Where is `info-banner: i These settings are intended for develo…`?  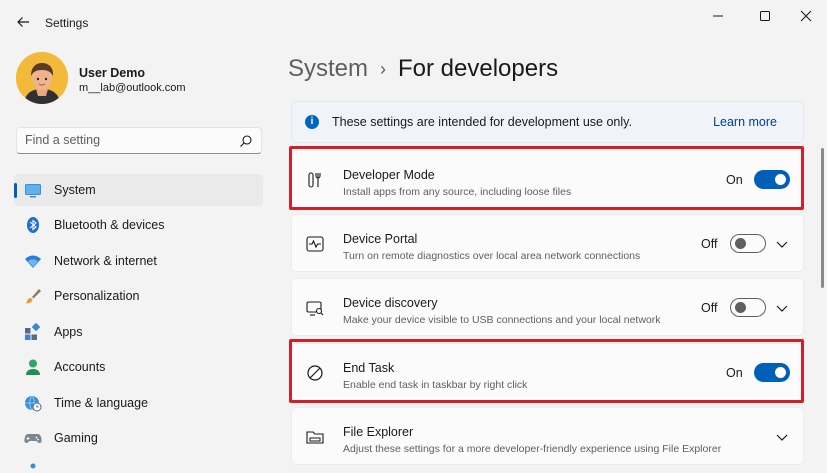
info-banner: i These settings are intended for develo… is located at coordinates (547, 122).